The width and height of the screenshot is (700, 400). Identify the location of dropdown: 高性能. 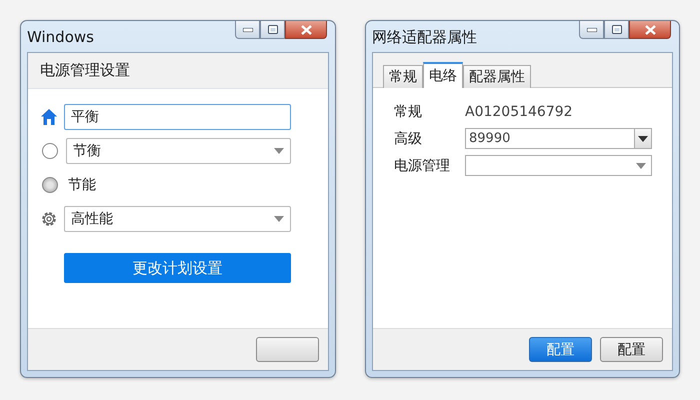
(177, 219).